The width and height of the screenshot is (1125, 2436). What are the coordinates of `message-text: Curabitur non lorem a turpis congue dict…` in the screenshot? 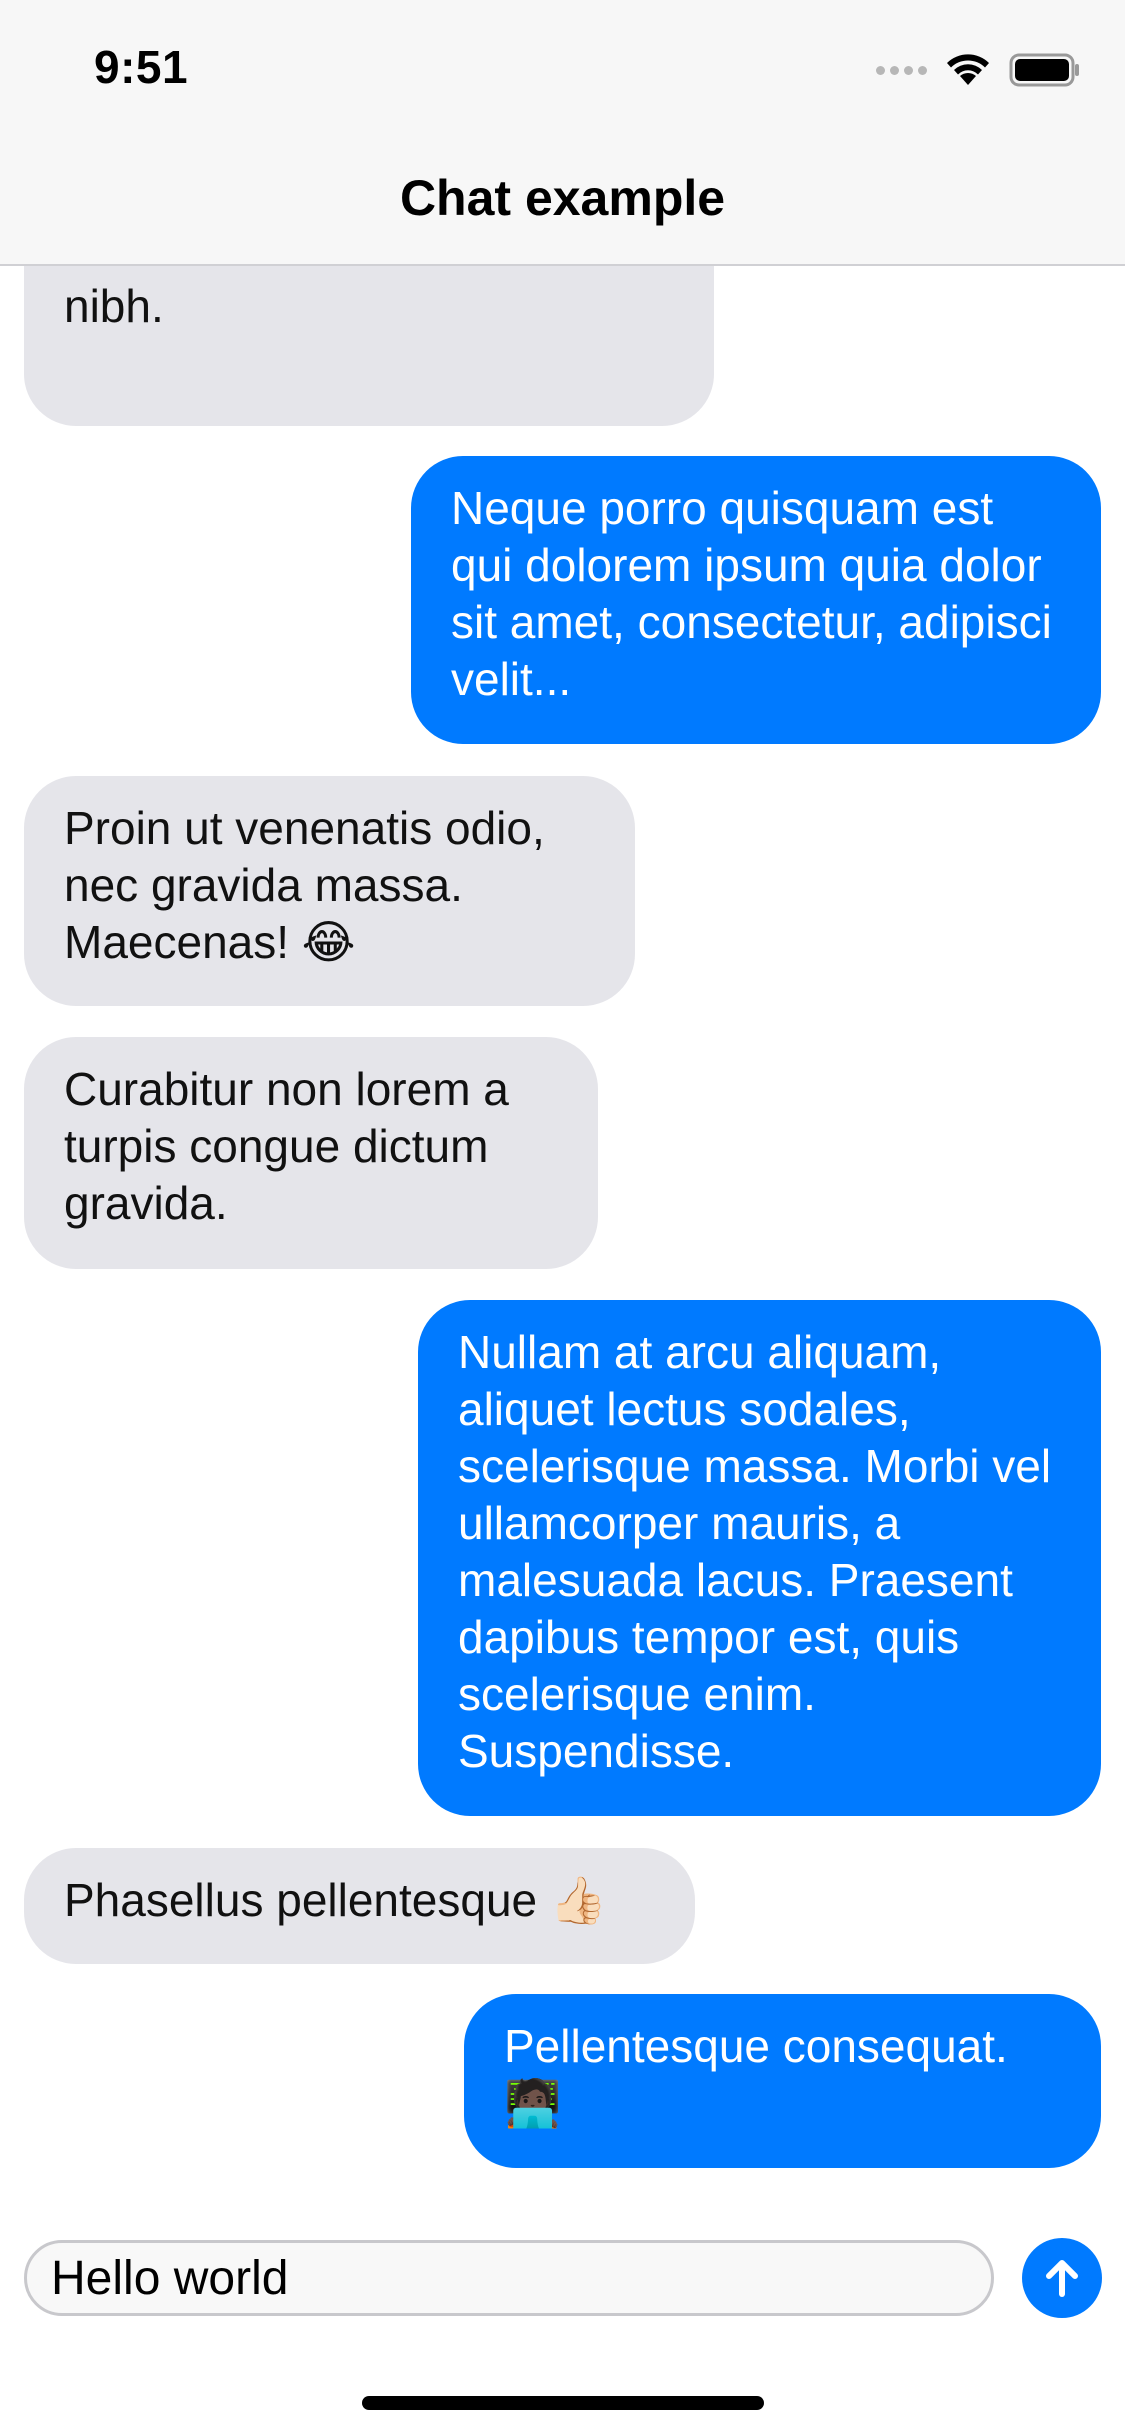 It's located at (286, 1146).